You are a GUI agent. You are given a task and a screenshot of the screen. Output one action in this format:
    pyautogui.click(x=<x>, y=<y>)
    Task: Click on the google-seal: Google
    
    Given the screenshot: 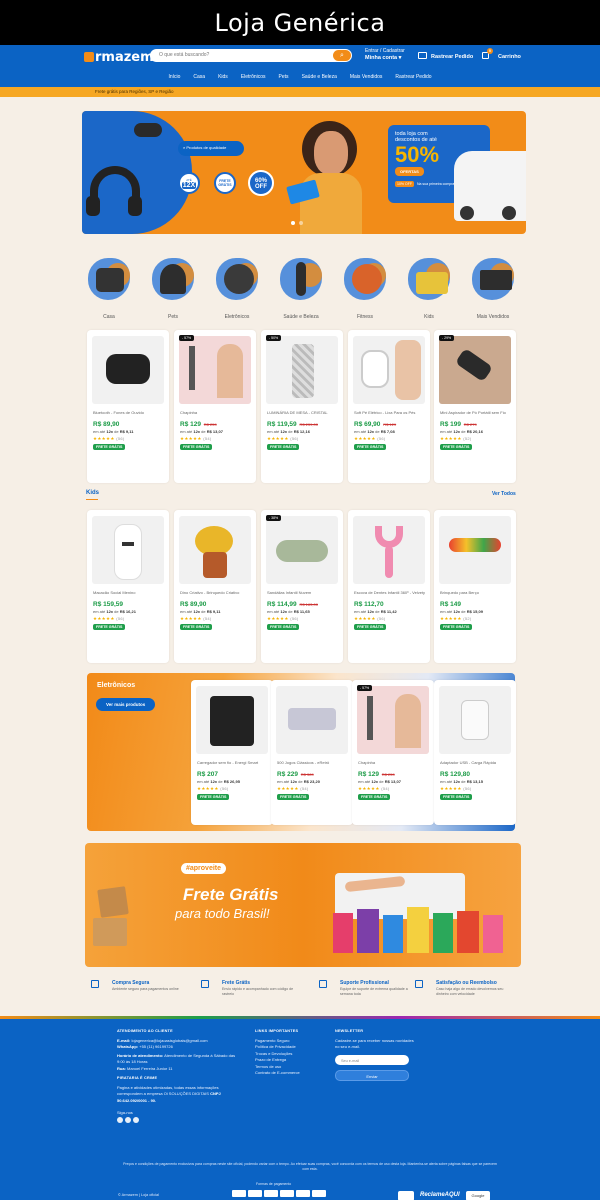 What is the action you would take?
    pyautogui.click(x=478, y=1195)
    